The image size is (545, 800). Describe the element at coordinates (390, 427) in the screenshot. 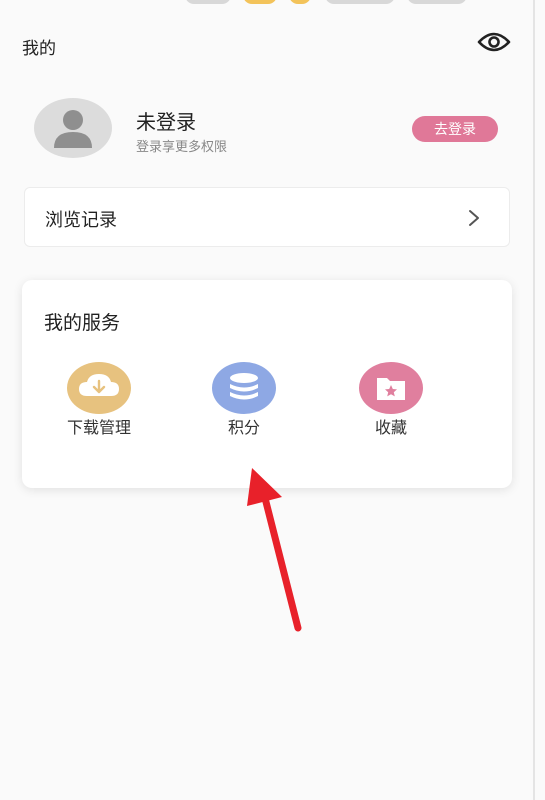

I see `service-label: 收藏` at that location.